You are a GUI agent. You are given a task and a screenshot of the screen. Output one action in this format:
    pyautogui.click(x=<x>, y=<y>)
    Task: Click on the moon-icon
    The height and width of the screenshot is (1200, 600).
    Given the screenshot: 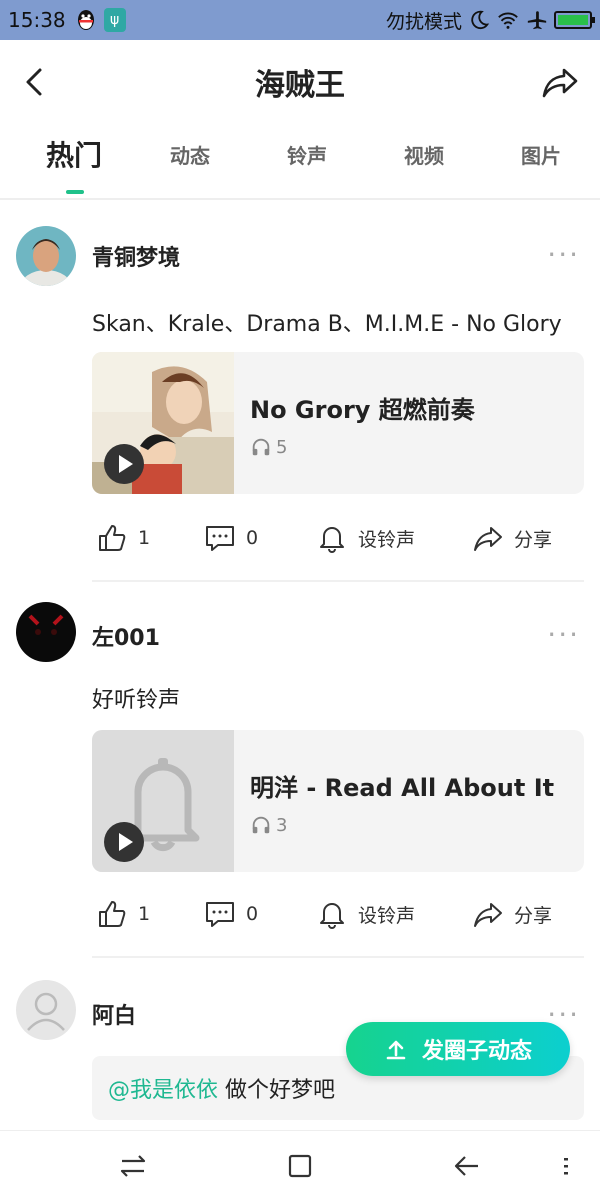 What is the action you would take?
    pyautogui.click(x=480, y=20)
    